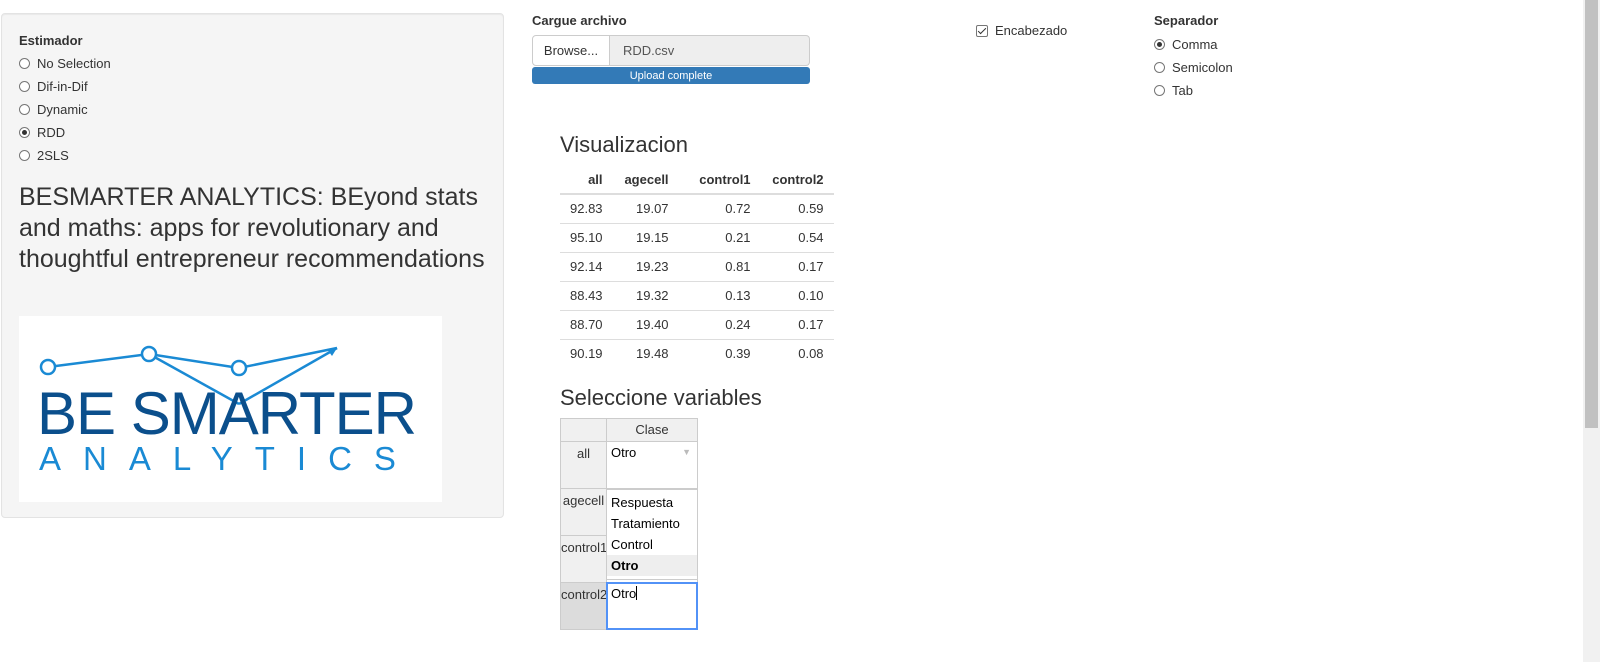  Describe the element at coordinates (797, 295) in the screenshot. I see `table-cell: 0.10` at that location.